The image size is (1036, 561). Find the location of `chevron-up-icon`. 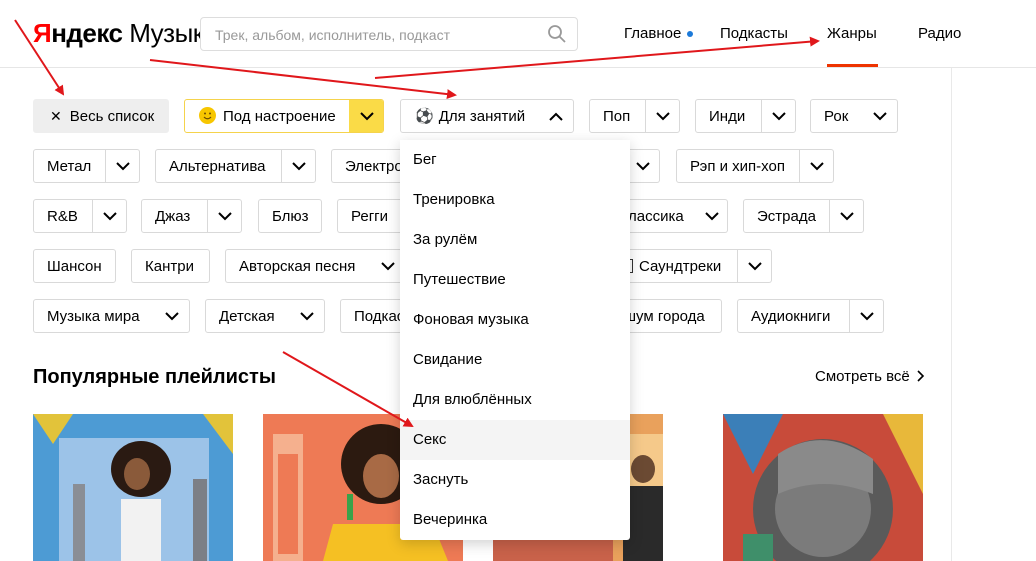

chevron-up-icon is located at coordinates (556, 116).